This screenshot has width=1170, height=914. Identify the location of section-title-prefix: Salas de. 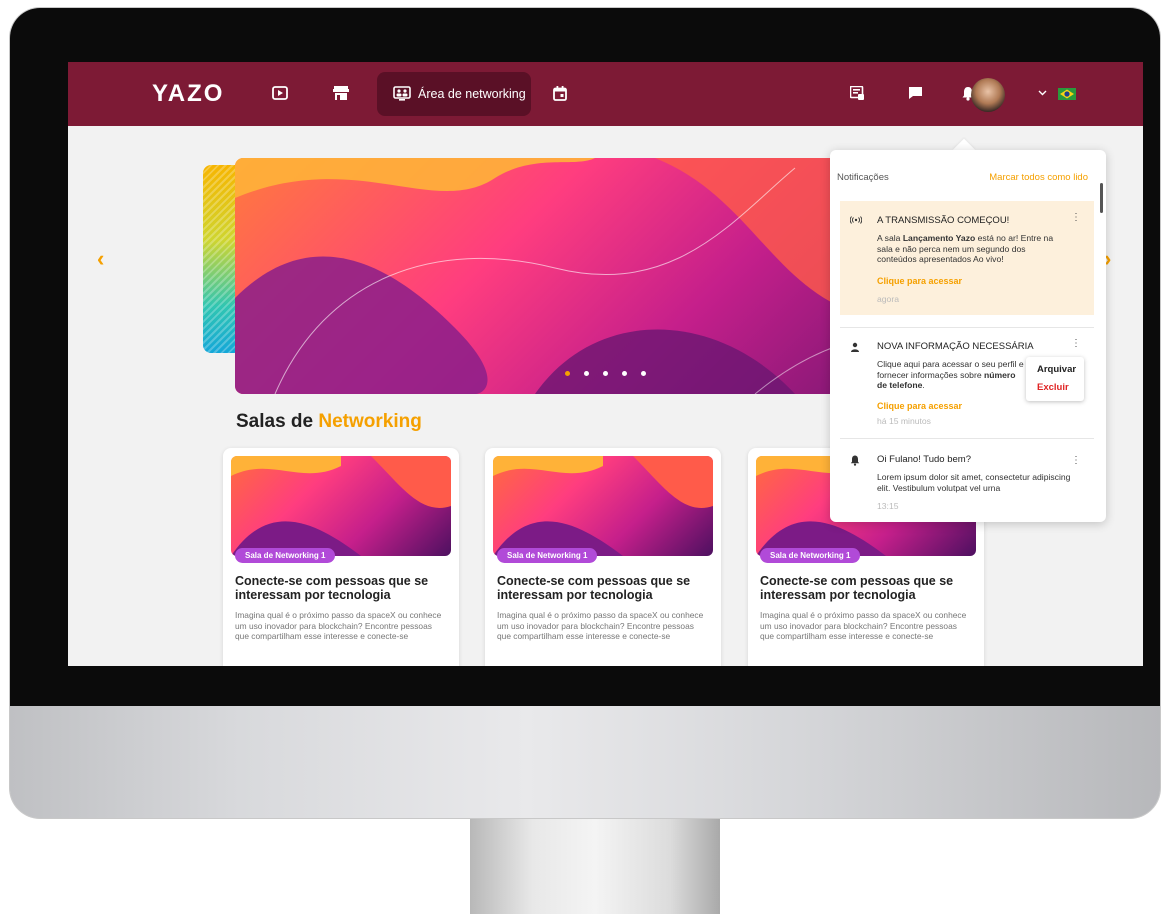
(275, 421).